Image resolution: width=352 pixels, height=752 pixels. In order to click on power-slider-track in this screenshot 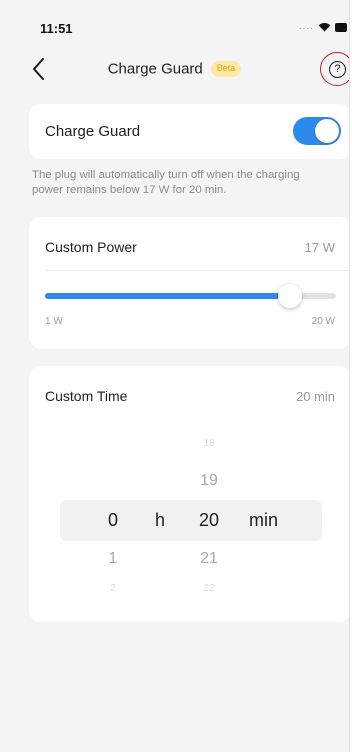, I will do `click(190, 296)`.